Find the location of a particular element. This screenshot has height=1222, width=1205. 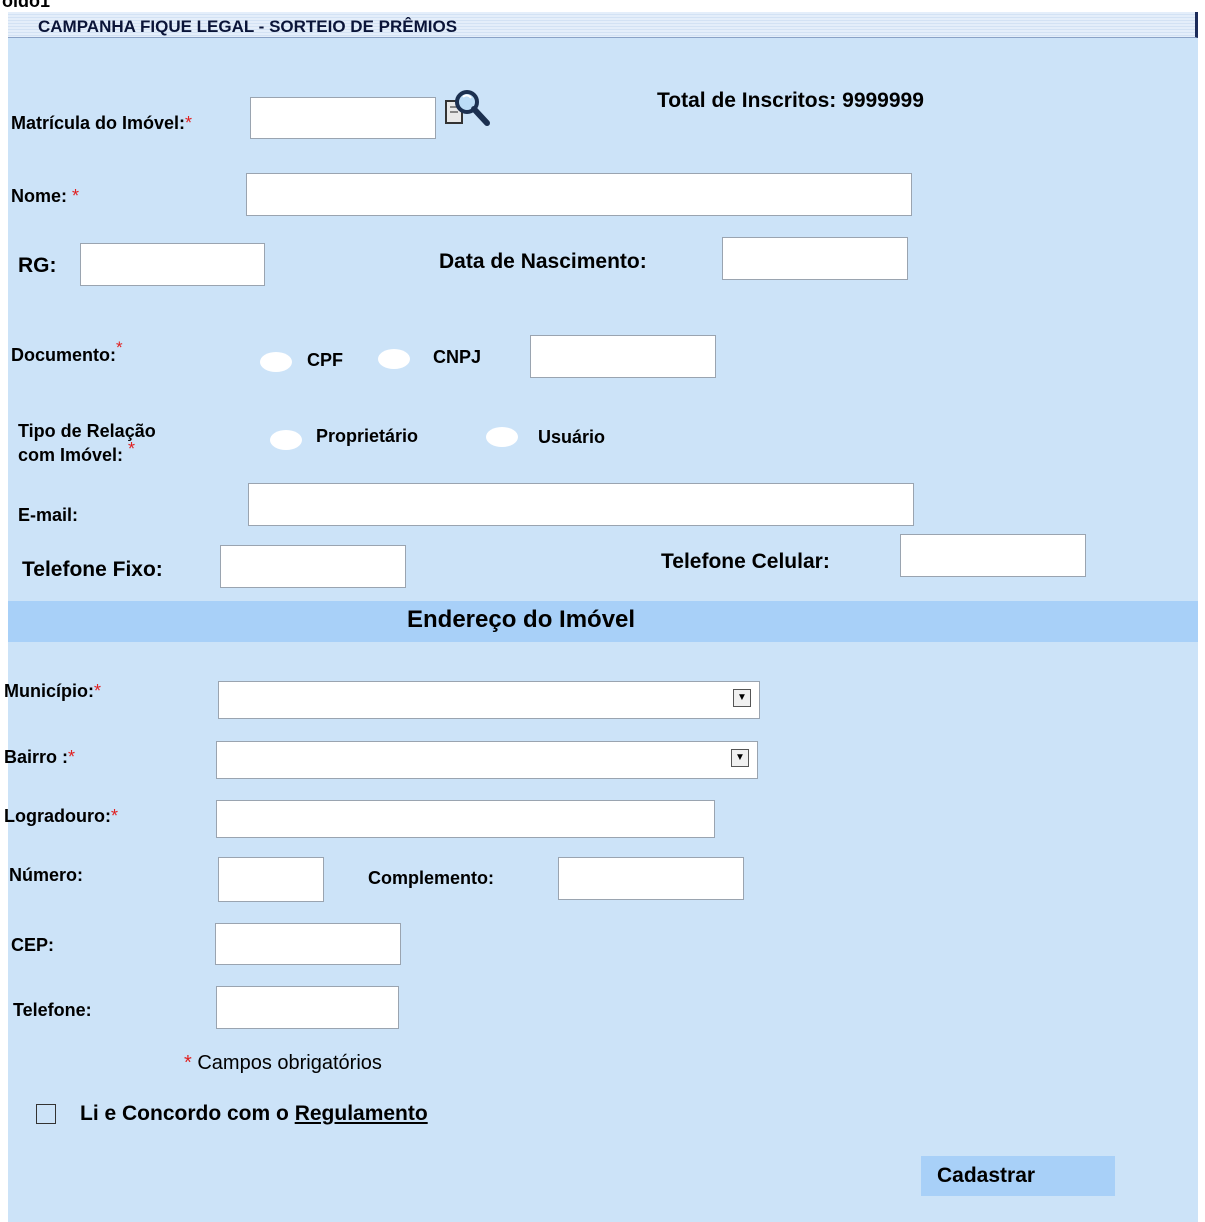

telefone-fixo-input is located at coordinates (313, 566).